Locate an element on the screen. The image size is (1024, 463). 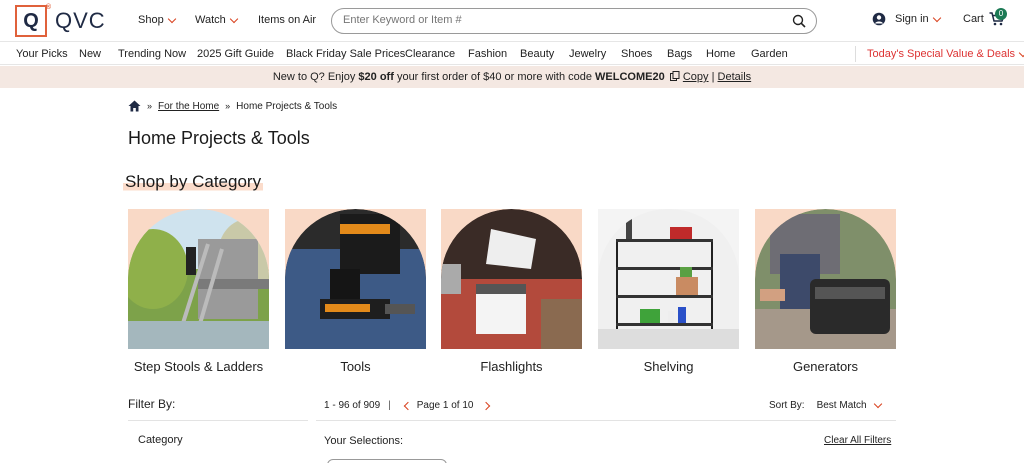
search-icon is located at coordinates (799, 21).